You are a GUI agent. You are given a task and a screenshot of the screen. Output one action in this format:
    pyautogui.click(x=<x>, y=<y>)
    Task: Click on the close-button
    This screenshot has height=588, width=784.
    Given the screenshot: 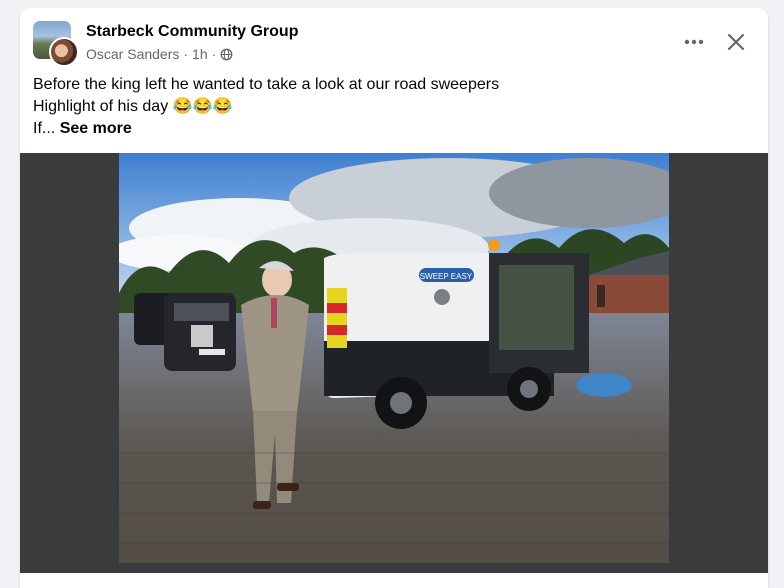 What is the action you would take?
    pyautogui.click(x=736, y=42)
    